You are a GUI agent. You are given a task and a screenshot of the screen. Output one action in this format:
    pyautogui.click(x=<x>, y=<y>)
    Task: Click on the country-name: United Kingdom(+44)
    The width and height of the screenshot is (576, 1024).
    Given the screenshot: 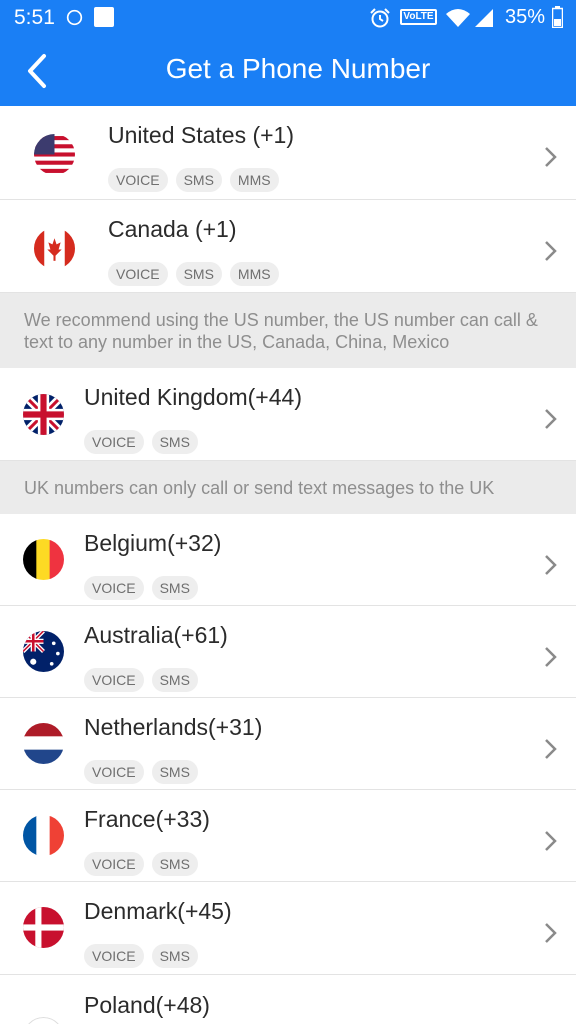 What is the action you would take?
    pyautogui.click(x=193, y=397)
    